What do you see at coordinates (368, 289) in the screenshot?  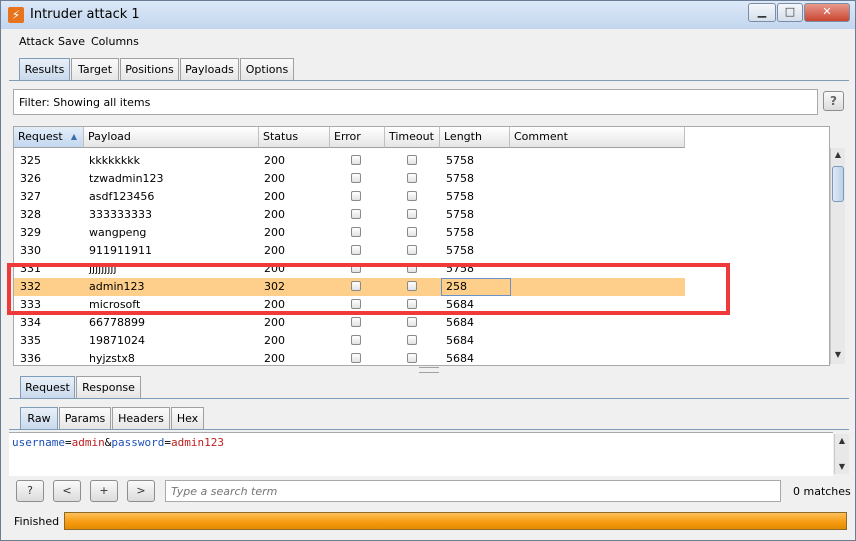 I see `highlight-annotation` at bounding box center [368, 289].